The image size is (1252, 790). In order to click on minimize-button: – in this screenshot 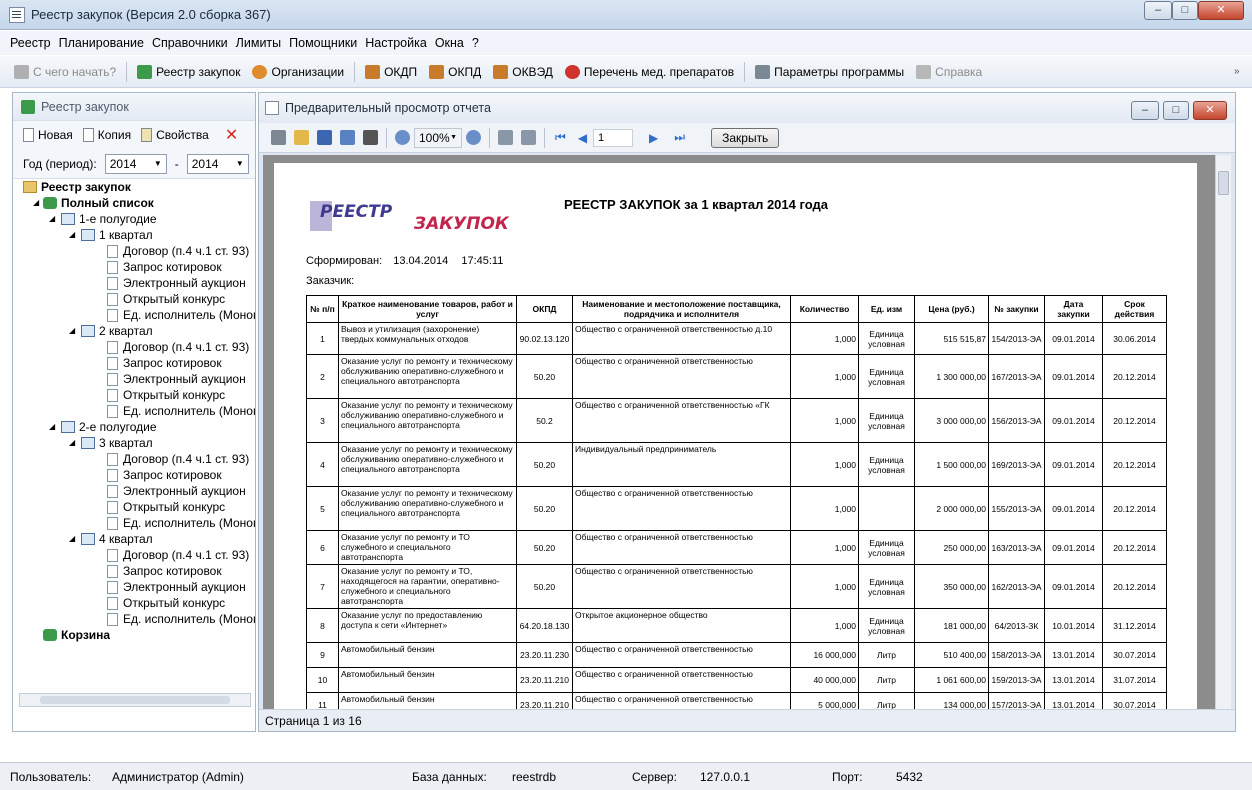, I will do `click(1158, 10)`.